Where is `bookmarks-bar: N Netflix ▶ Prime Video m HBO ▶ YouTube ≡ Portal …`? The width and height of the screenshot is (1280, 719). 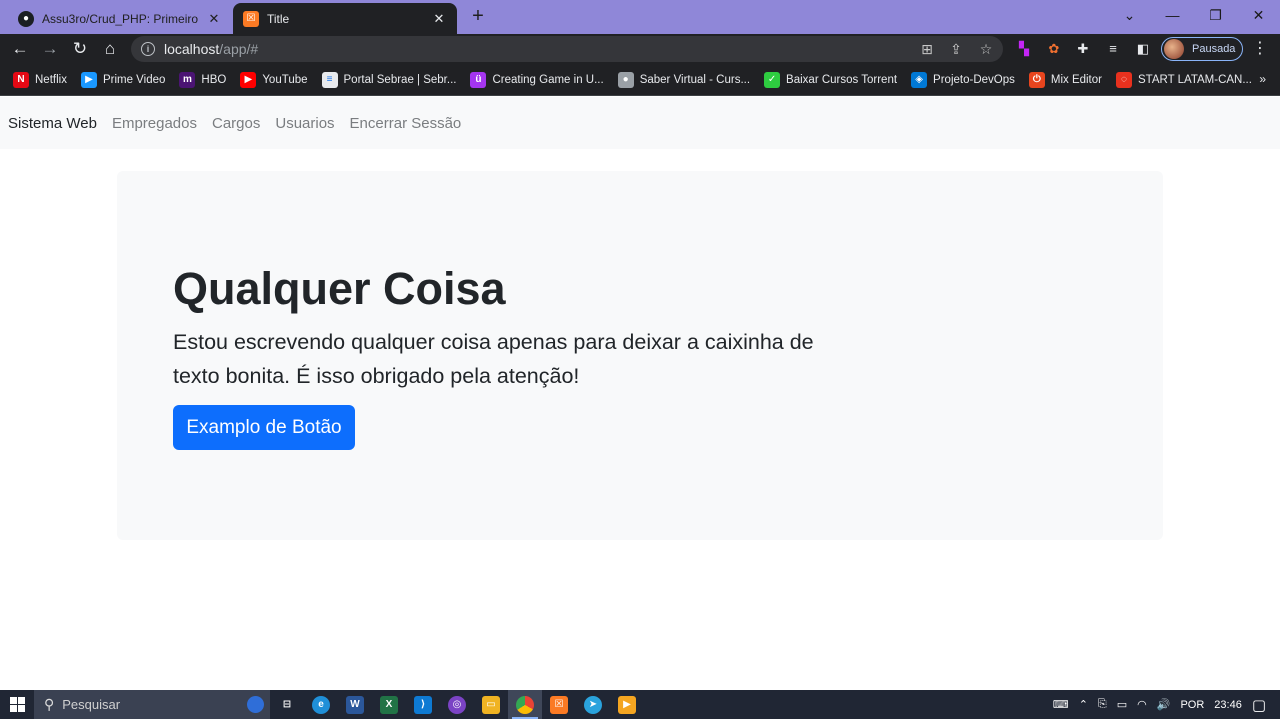
bookmarks-bar: N Netflix ▶ Prime Video m HBO ▶ YouTube ≡ Portal … is located at coordinates (640, 80).